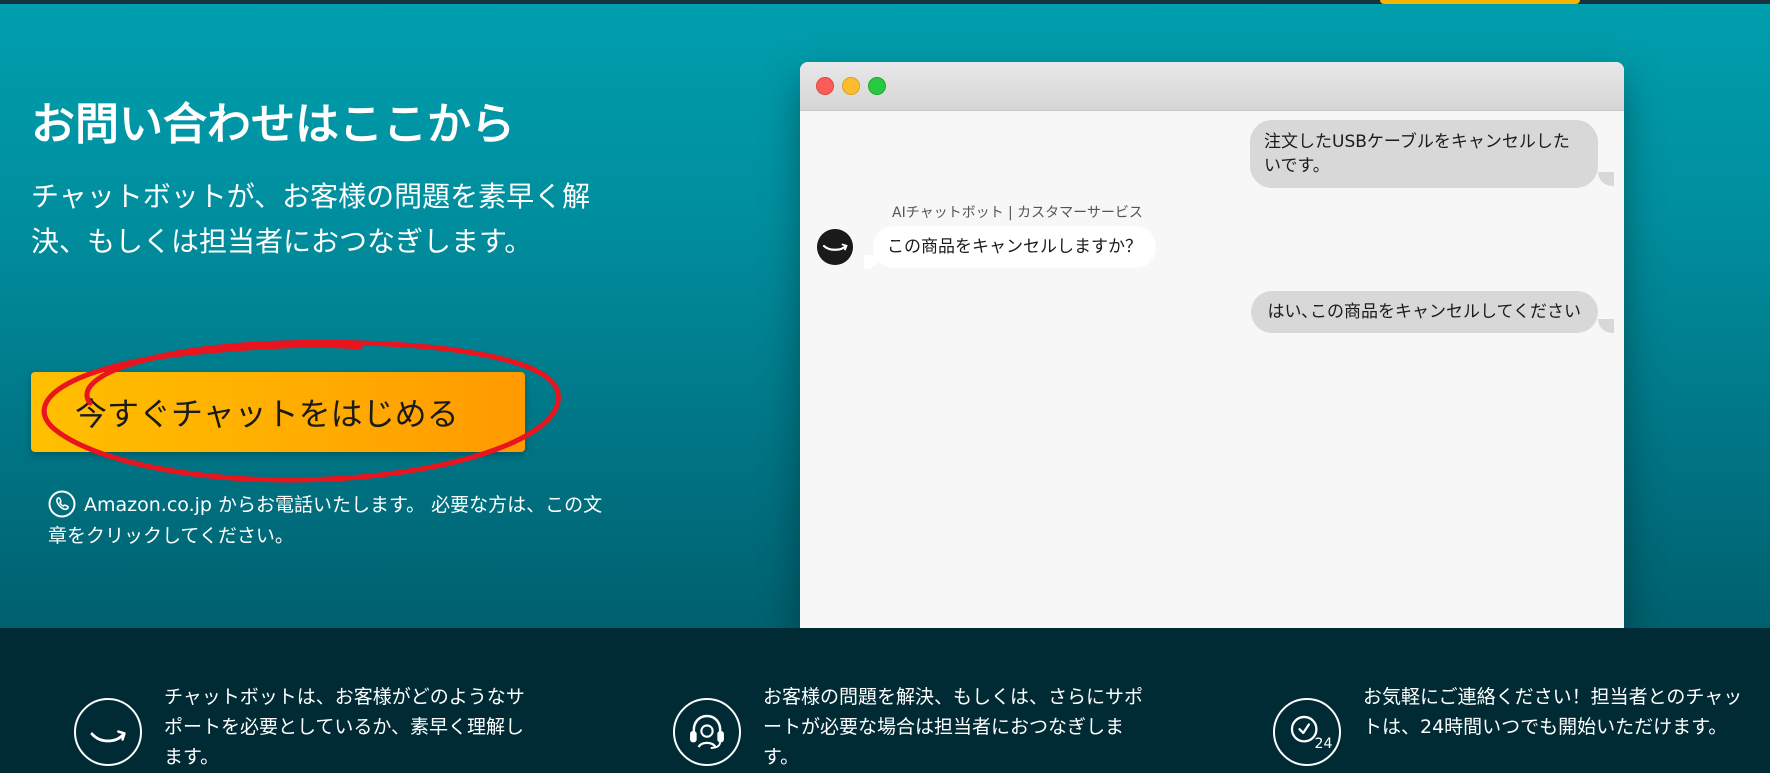 This screenshot has height=773, width=1770. What do you see at coordinates (62, 504) in the screenshot?
I see `phone-icon` at bounding box center [62, 504].